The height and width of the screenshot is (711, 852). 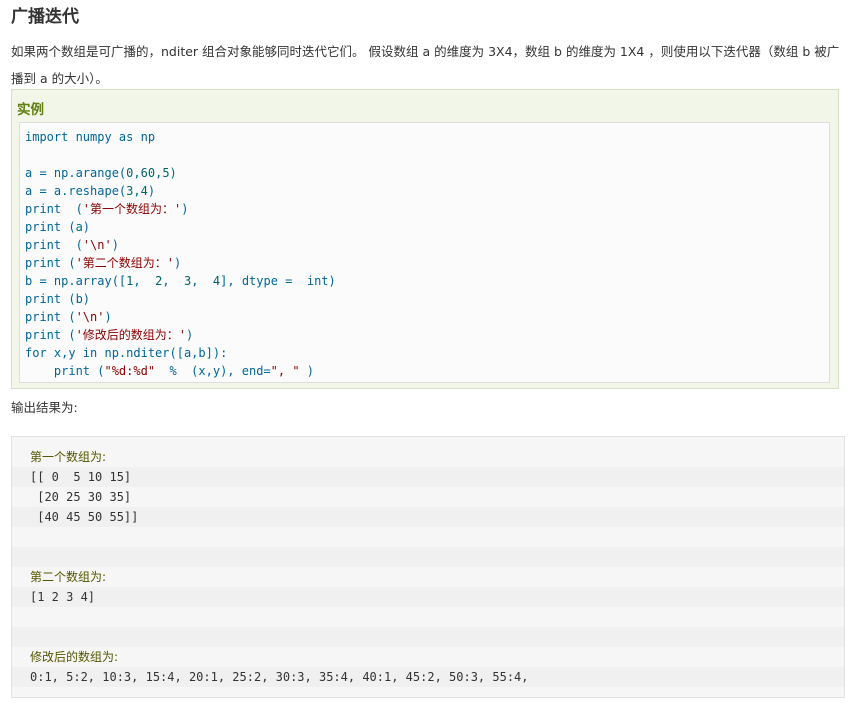 I want to click on output-line: 修改后的数组为:, so click(x=428, y=657).